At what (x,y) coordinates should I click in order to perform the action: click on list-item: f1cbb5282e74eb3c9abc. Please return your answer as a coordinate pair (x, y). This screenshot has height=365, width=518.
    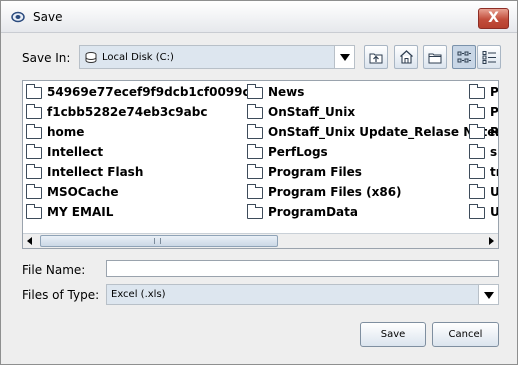
    Looking at the image, I should click on (131, 113).